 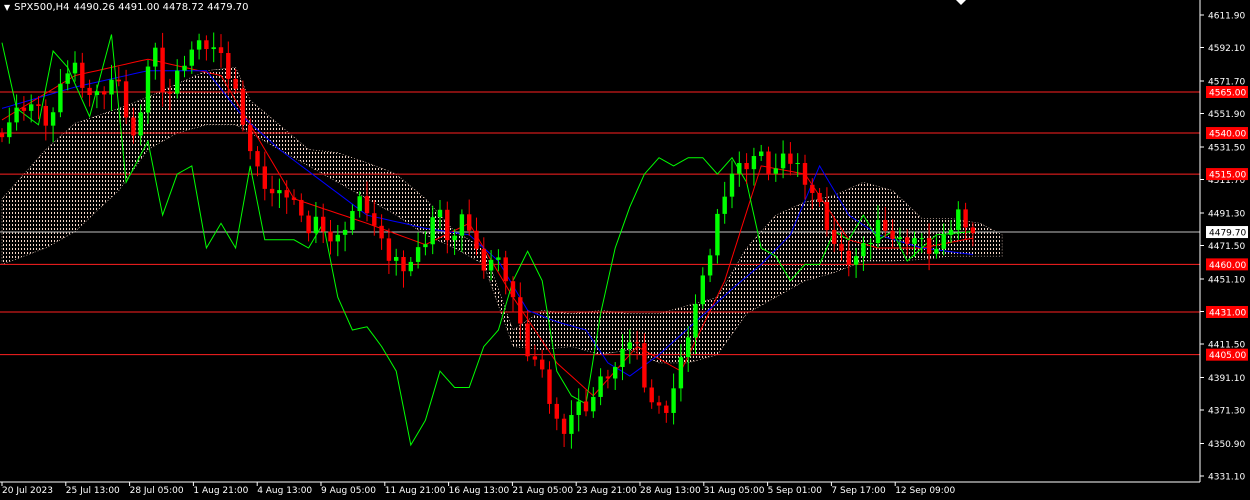 I want to click on menu-triangle-icon: ▼, so click(x=7, y=7).